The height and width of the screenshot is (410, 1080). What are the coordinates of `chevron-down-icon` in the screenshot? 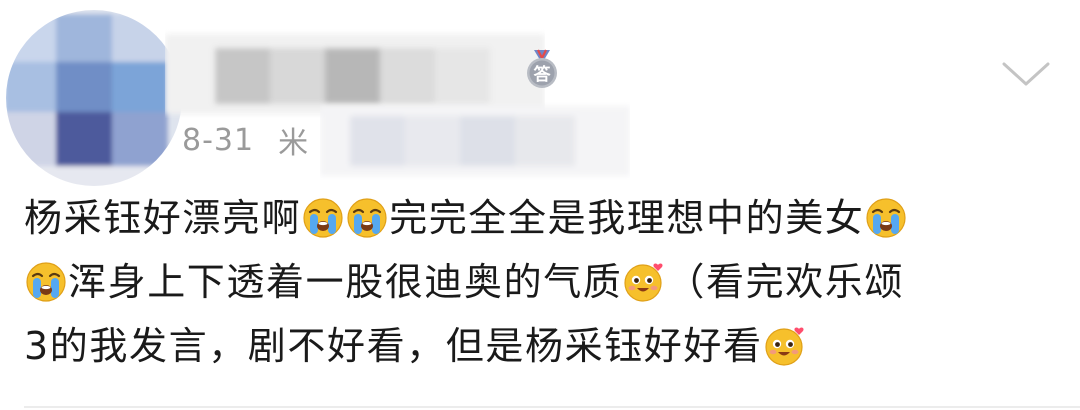 It's located at (1026, 73).